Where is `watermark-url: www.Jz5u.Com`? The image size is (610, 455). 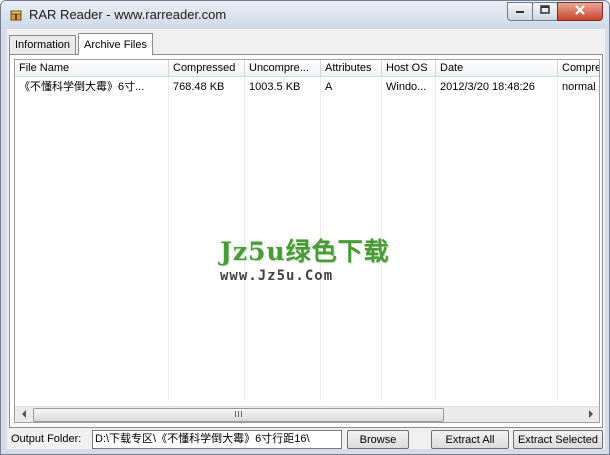 watermark-url: www.Jz5u.Com is located at coordinates (277, 276).